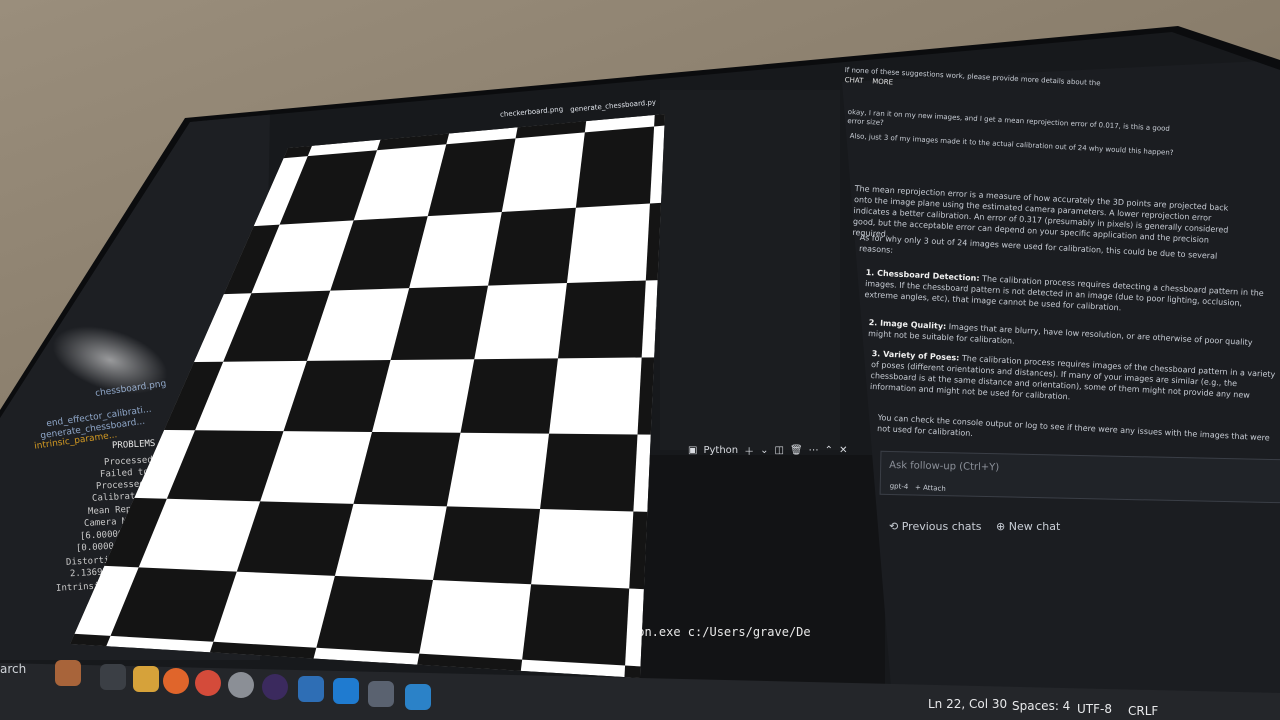 This screenshot has width=1280, height=720. What do you see at coordinates (750, 270) in the screenshot?
I see `editor-area` at bounding box center [750, 270].